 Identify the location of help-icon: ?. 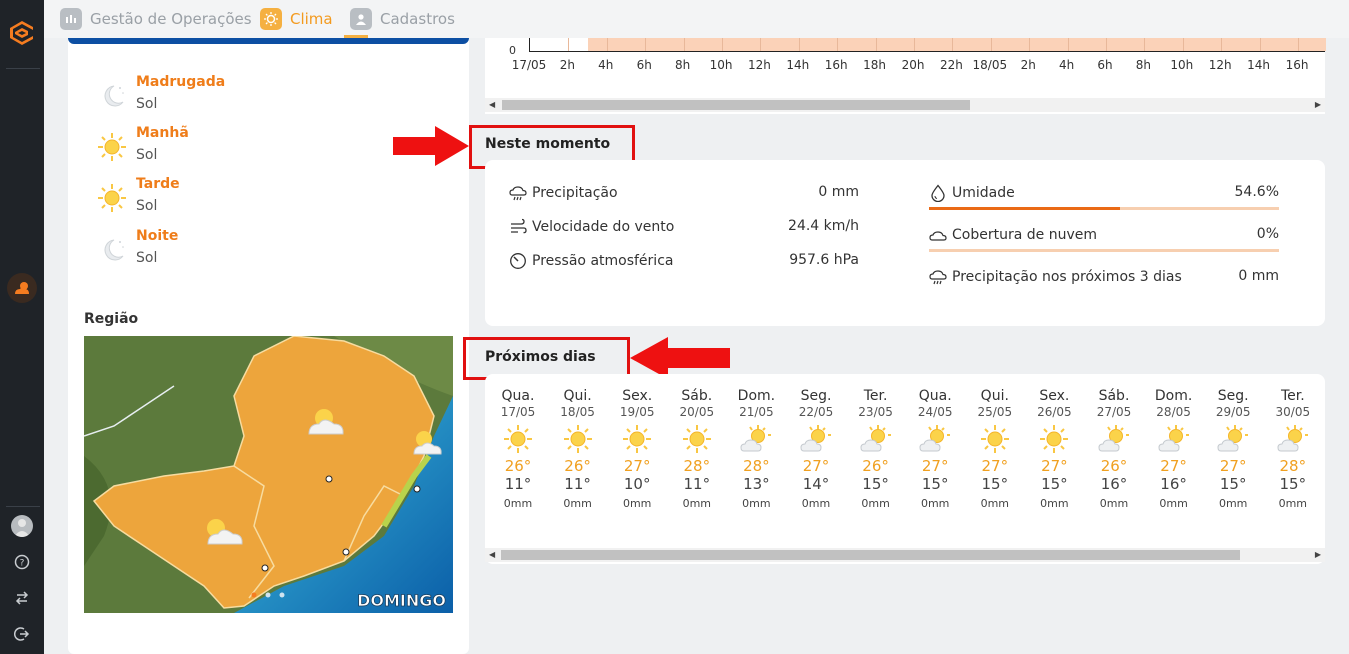
(22, 562).